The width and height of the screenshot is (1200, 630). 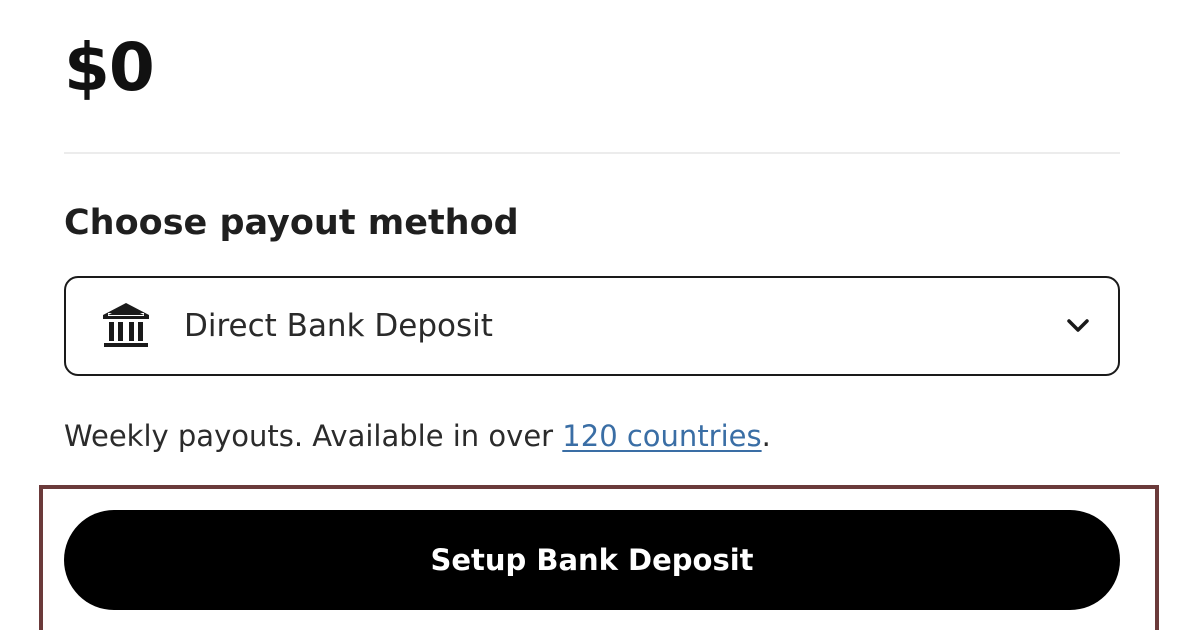 I want to click on setup-bank-deposit-button: Setup Bank Deposit, so click(x=592, y=560).